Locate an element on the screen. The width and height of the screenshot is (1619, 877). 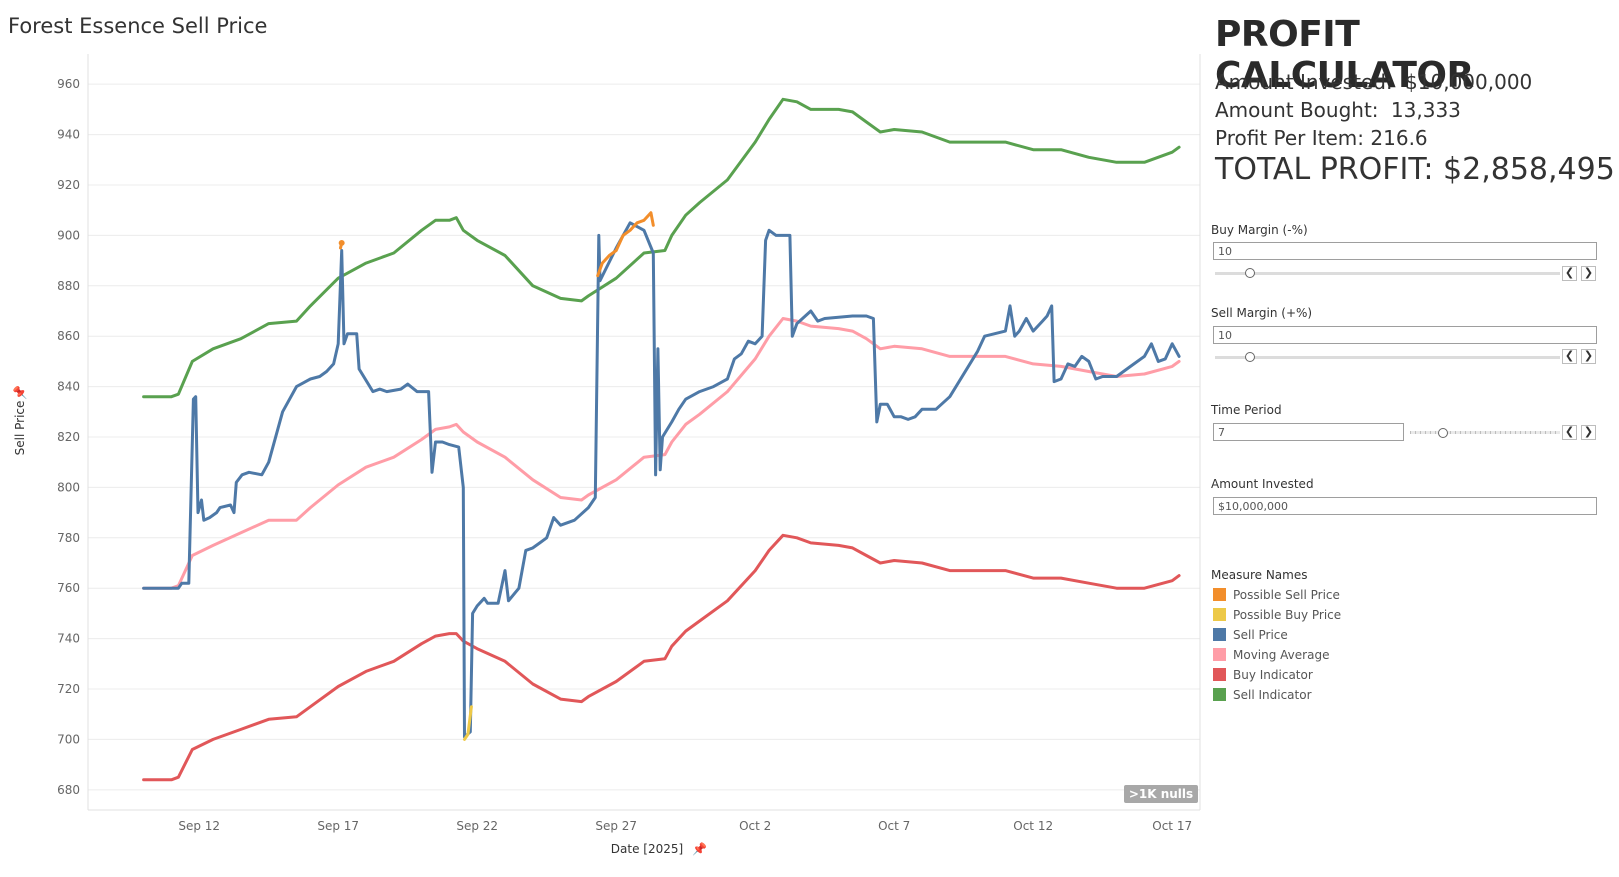
legend-title: Measure Names is located at coordinates (1259, 575).